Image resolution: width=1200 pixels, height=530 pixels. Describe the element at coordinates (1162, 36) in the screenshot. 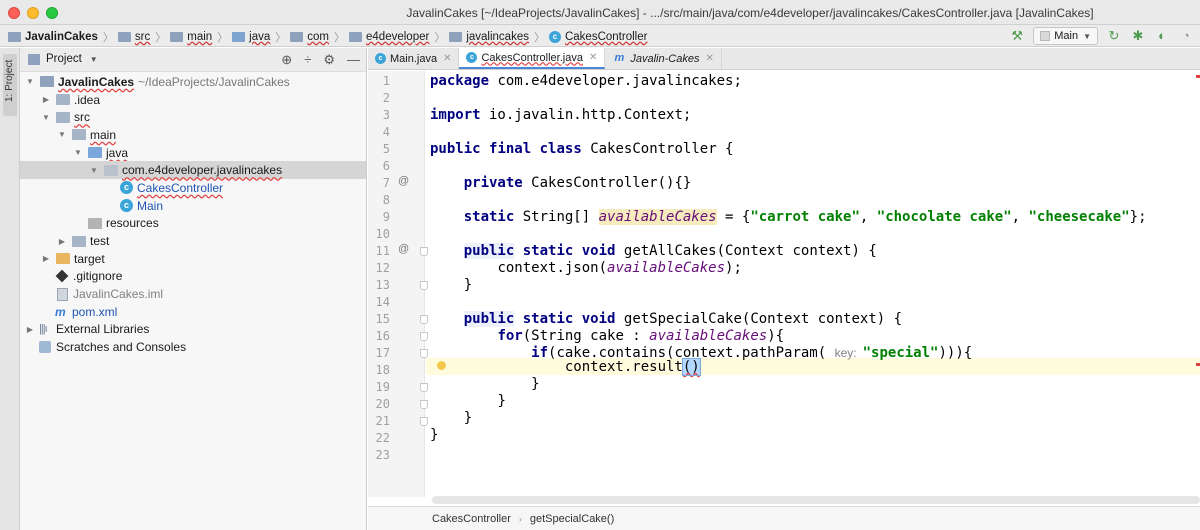

I see `coverage-icon: ◐` at that location.